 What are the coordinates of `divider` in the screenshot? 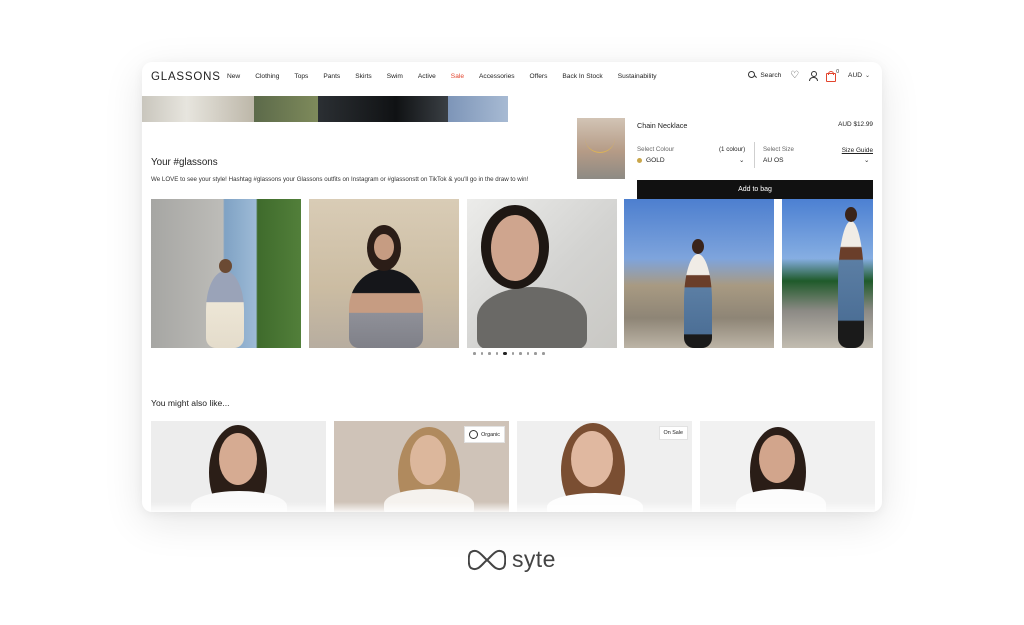 It's located at (754, 155).